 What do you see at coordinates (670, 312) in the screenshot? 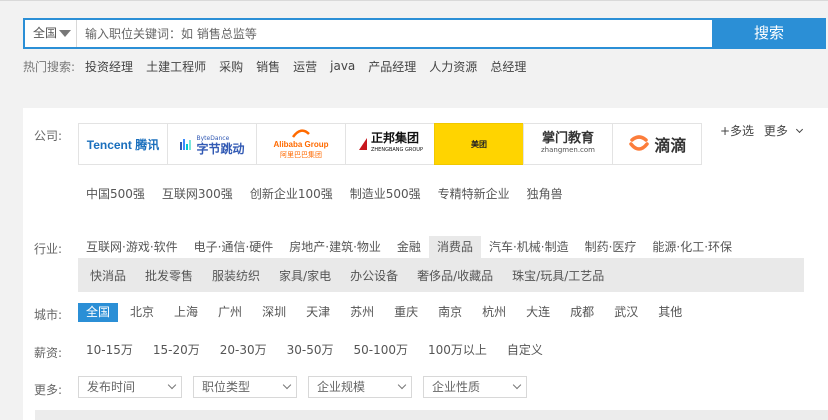
I see `city-item: 其他` at bounding box center [670, 312].